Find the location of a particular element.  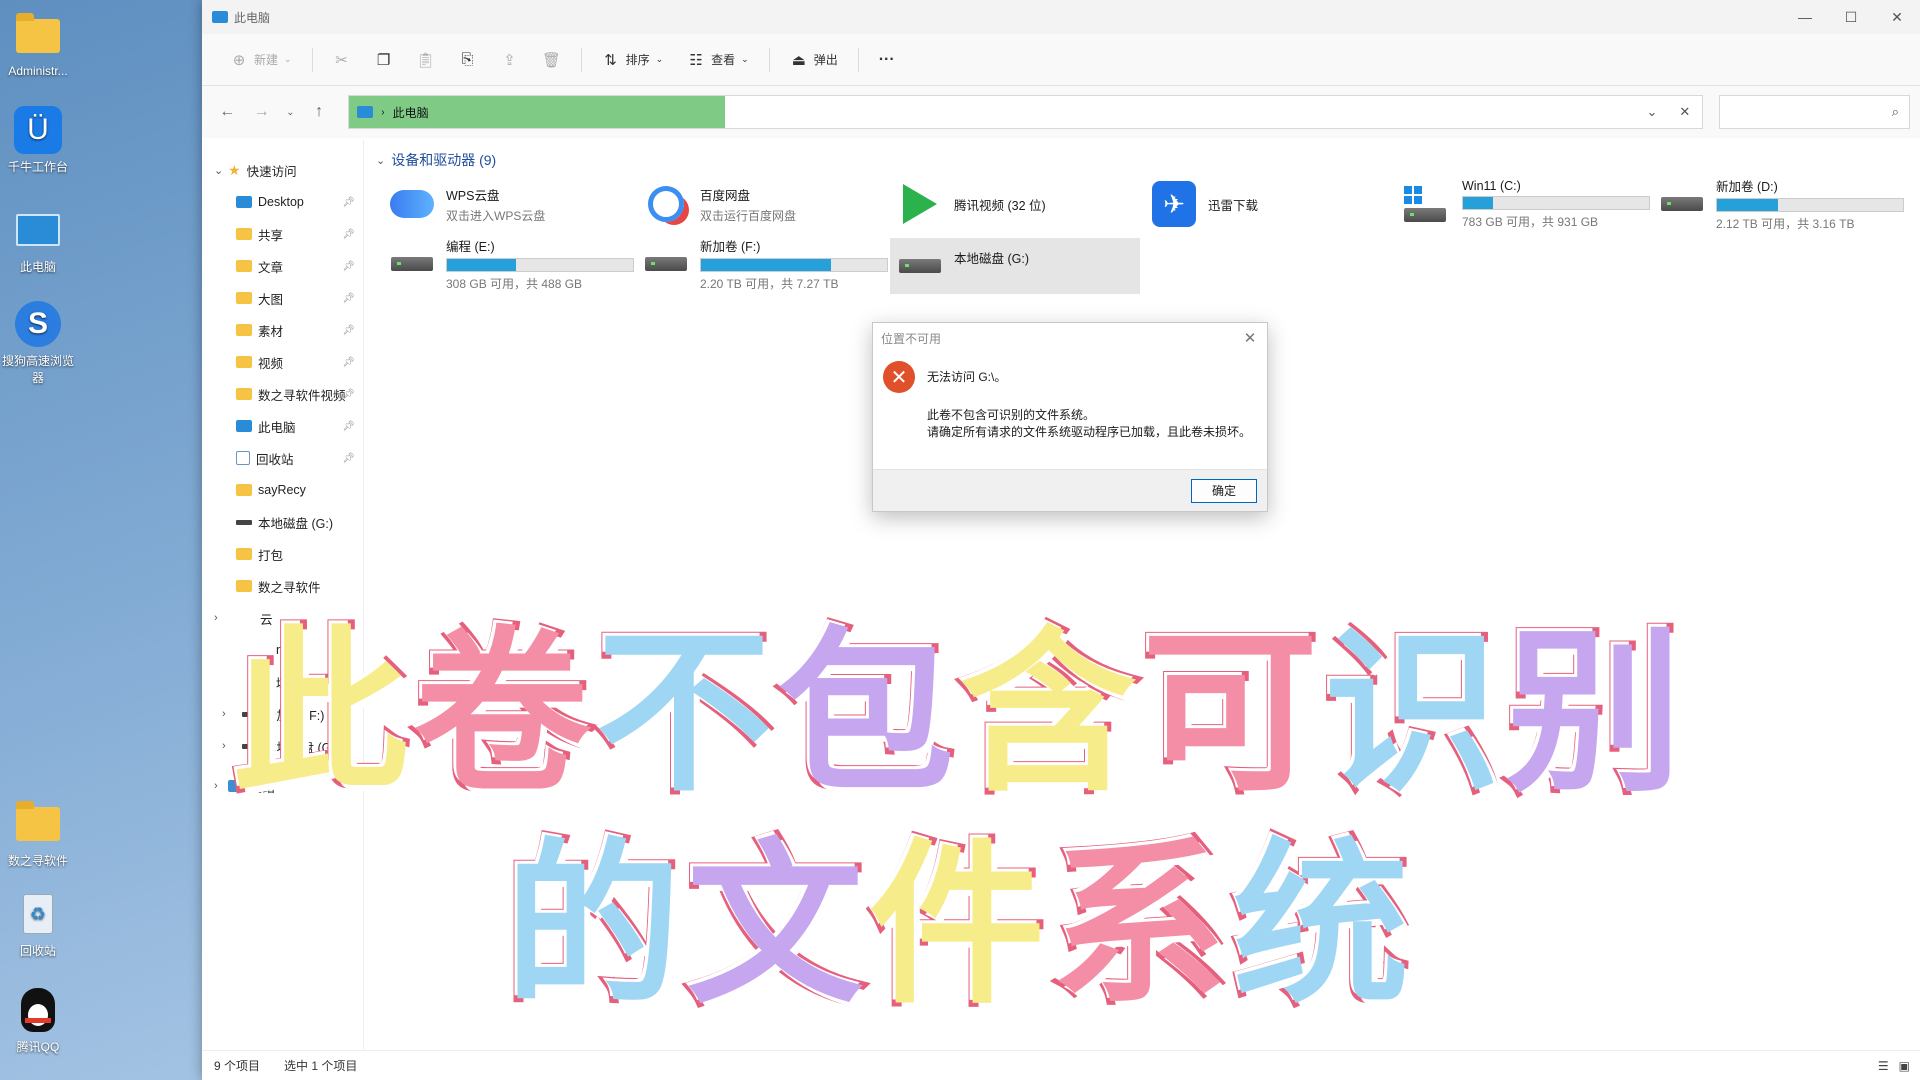

tile-drive-d: 新加卷 (D:) 2.12 TB 可用，共 3.16 TB is located at coordinates (1778, 204).